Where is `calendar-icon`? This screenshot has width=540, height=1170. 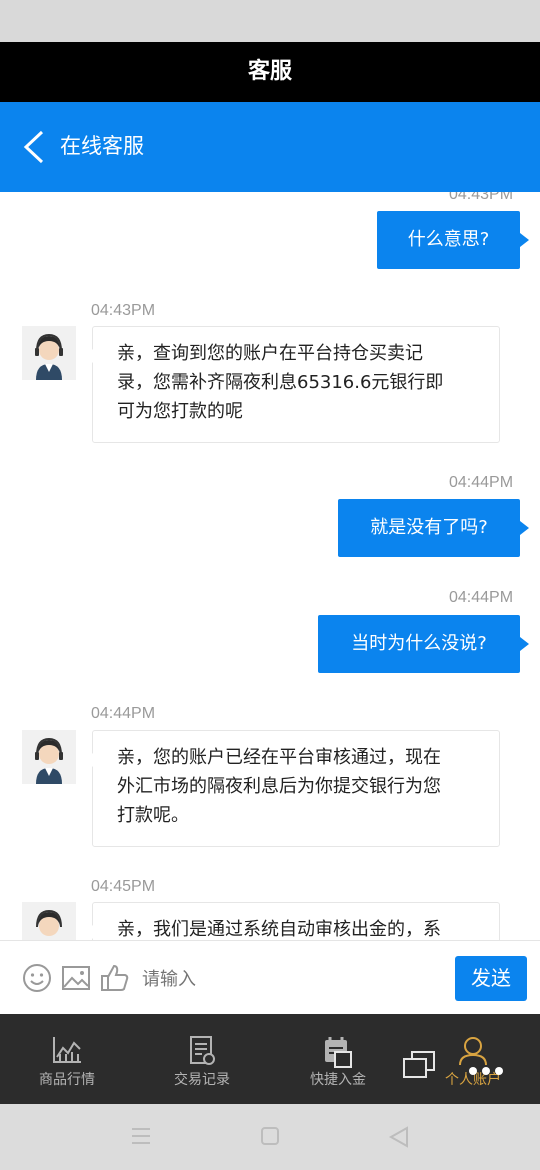
calendar-icon is located at coordinates (338, 1052).